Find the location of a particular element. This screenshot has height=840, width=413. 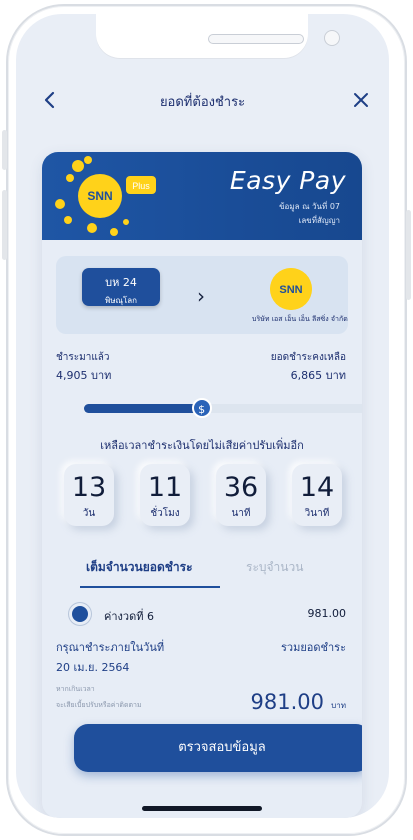

dollar-icon: $ is located at coordinates (201, 408).